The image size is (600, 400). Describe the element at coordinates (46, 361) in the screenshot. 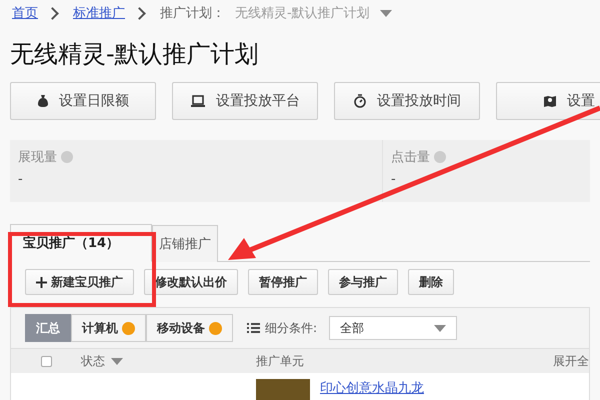

I see `checkbox` at that location.